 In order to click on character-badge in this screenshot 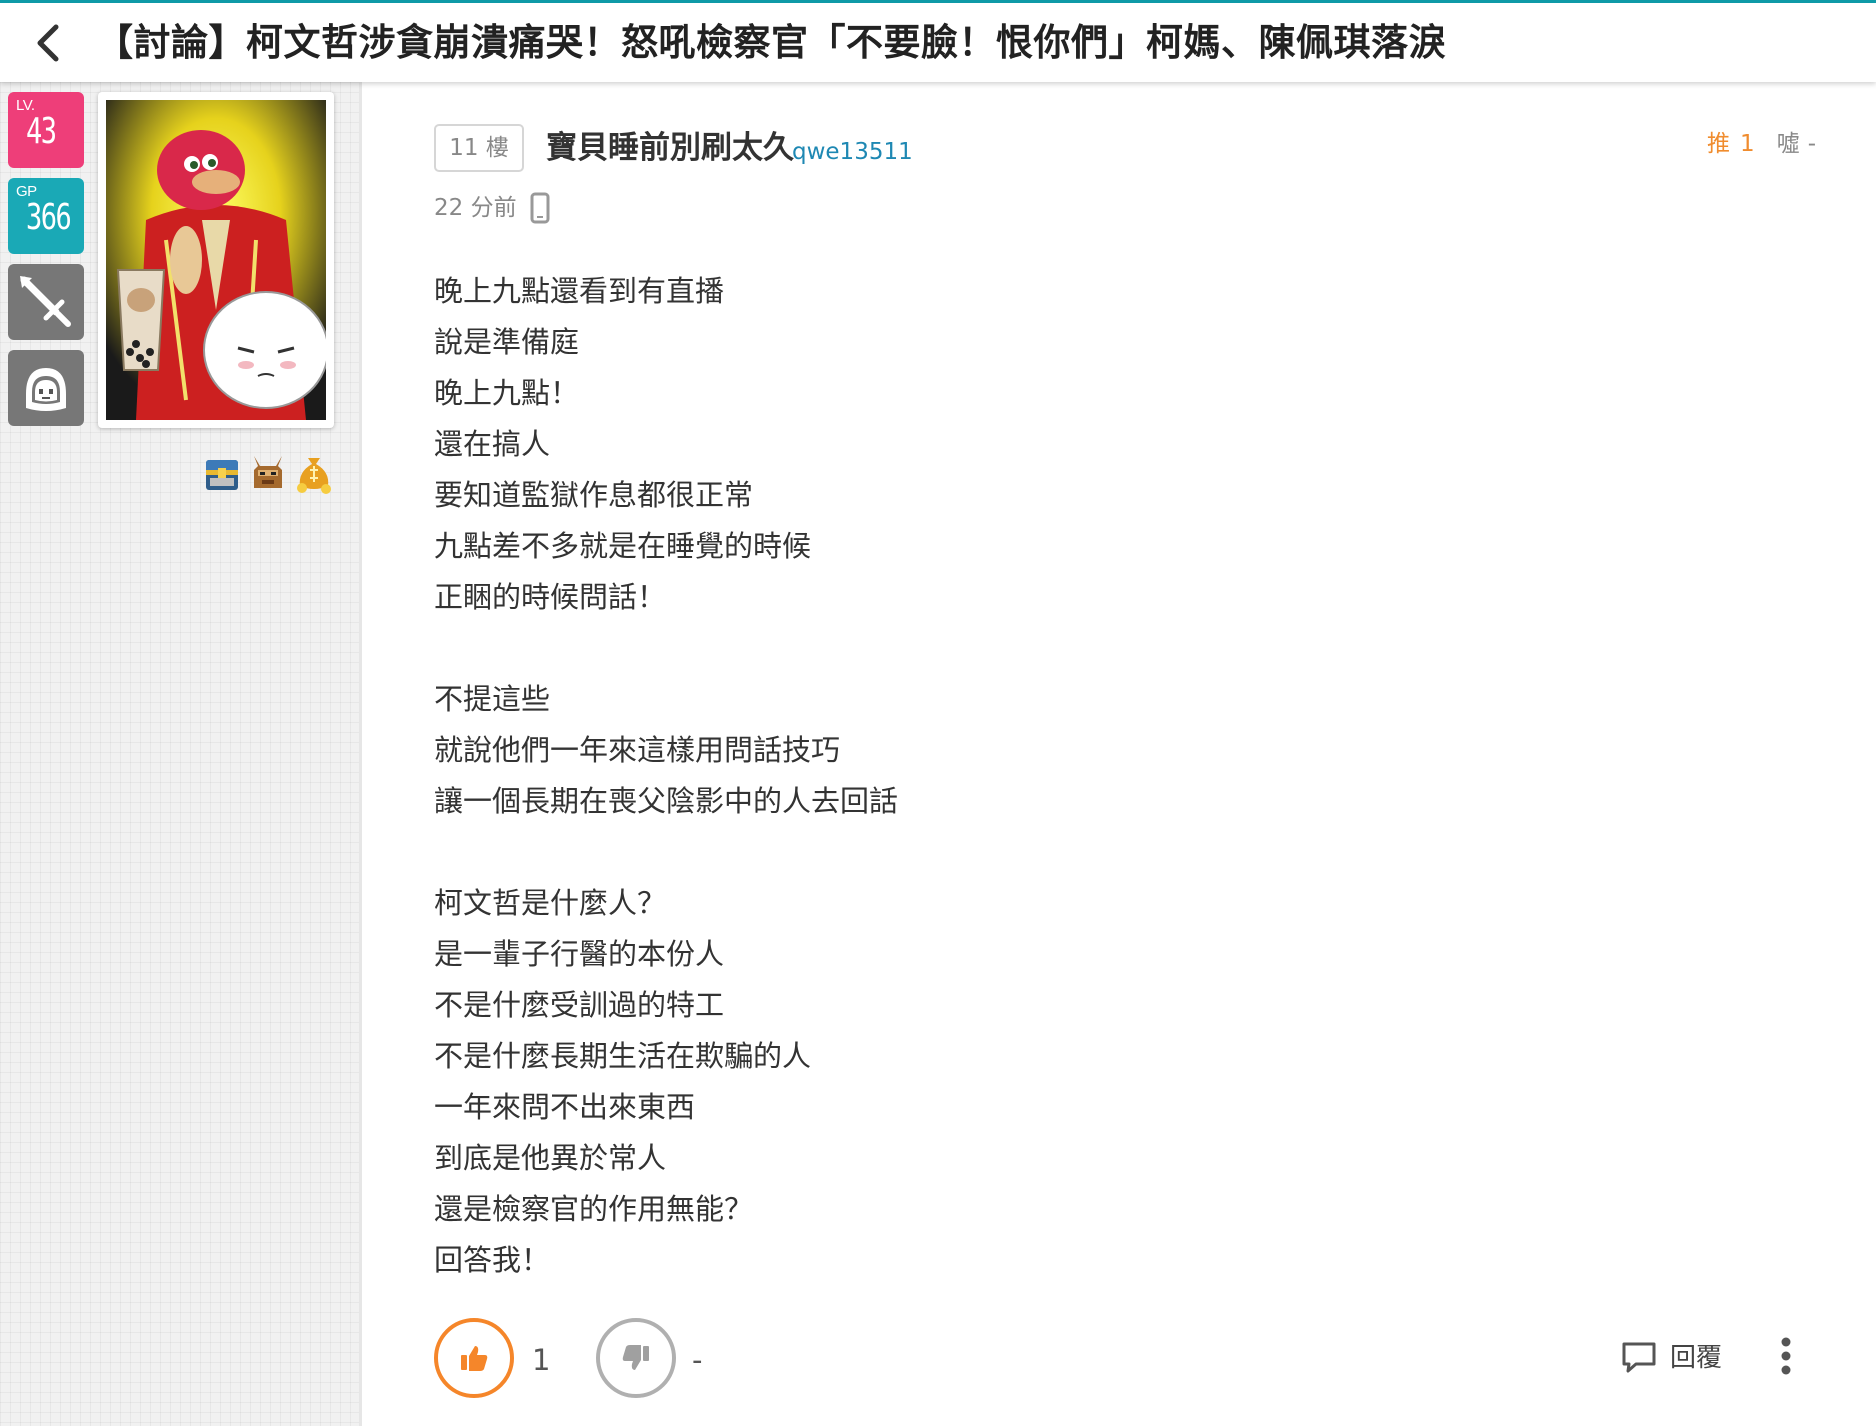, I will do `click(46, 388)`.